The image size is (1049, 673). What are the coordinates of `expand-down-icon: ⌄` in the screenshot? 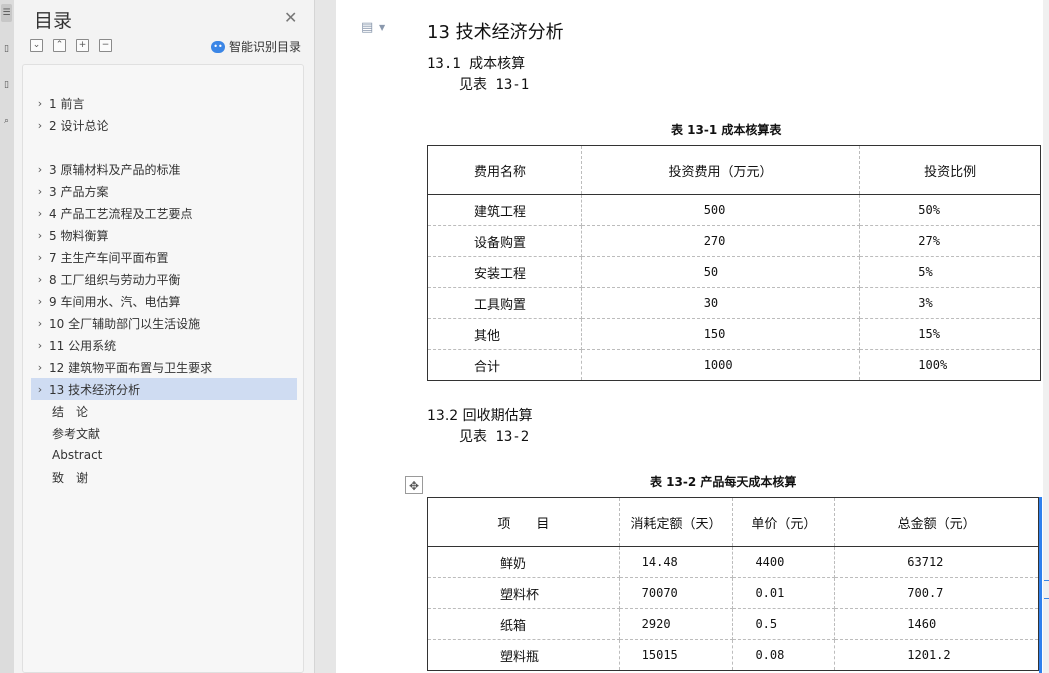 It's located at (36, 45).